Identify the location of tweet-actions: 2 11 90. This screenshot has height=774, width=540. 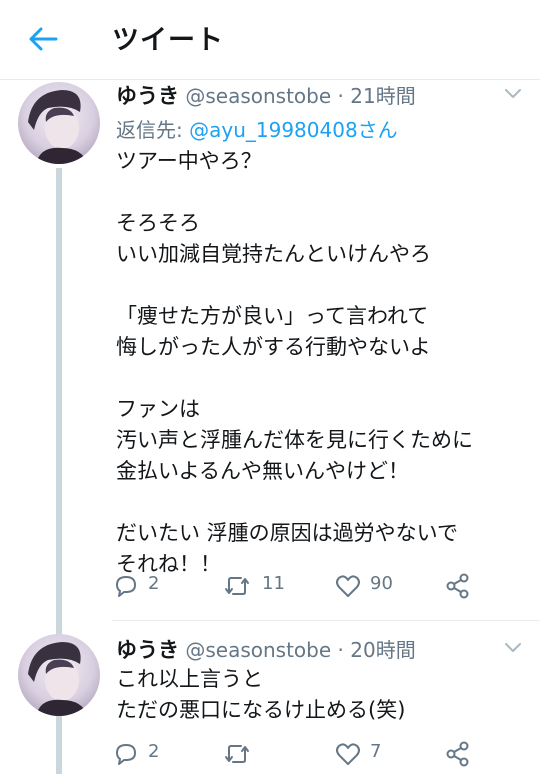
(302, 586).